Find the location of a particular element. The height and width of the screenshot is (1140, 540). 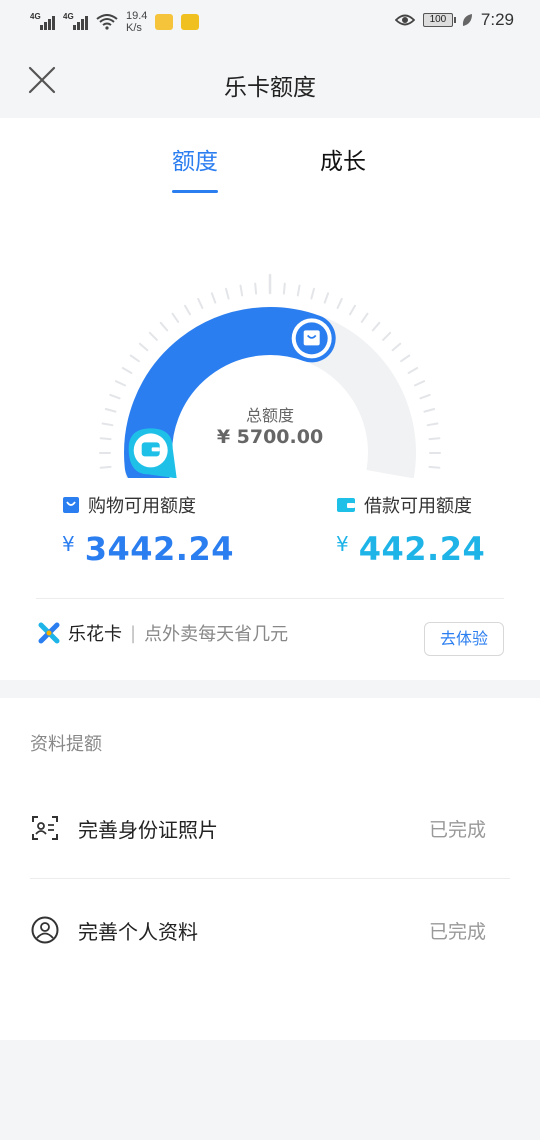

id-card-icon is located at coordinates (45, 828).